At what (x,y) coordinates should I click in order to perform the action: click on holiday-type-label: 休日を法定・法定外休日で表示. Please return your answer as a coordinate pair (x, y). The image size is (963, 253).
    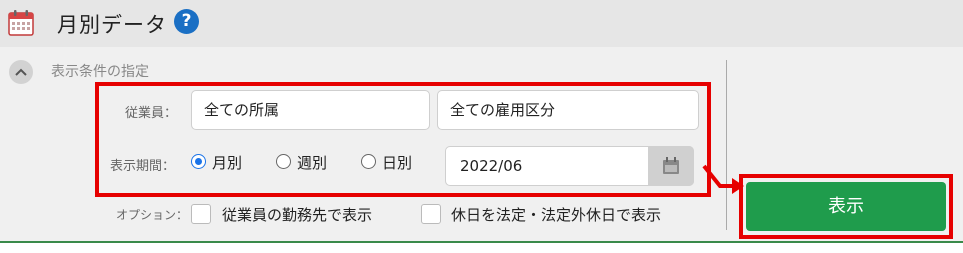
    Looking at the image, I should click on (556, 215).